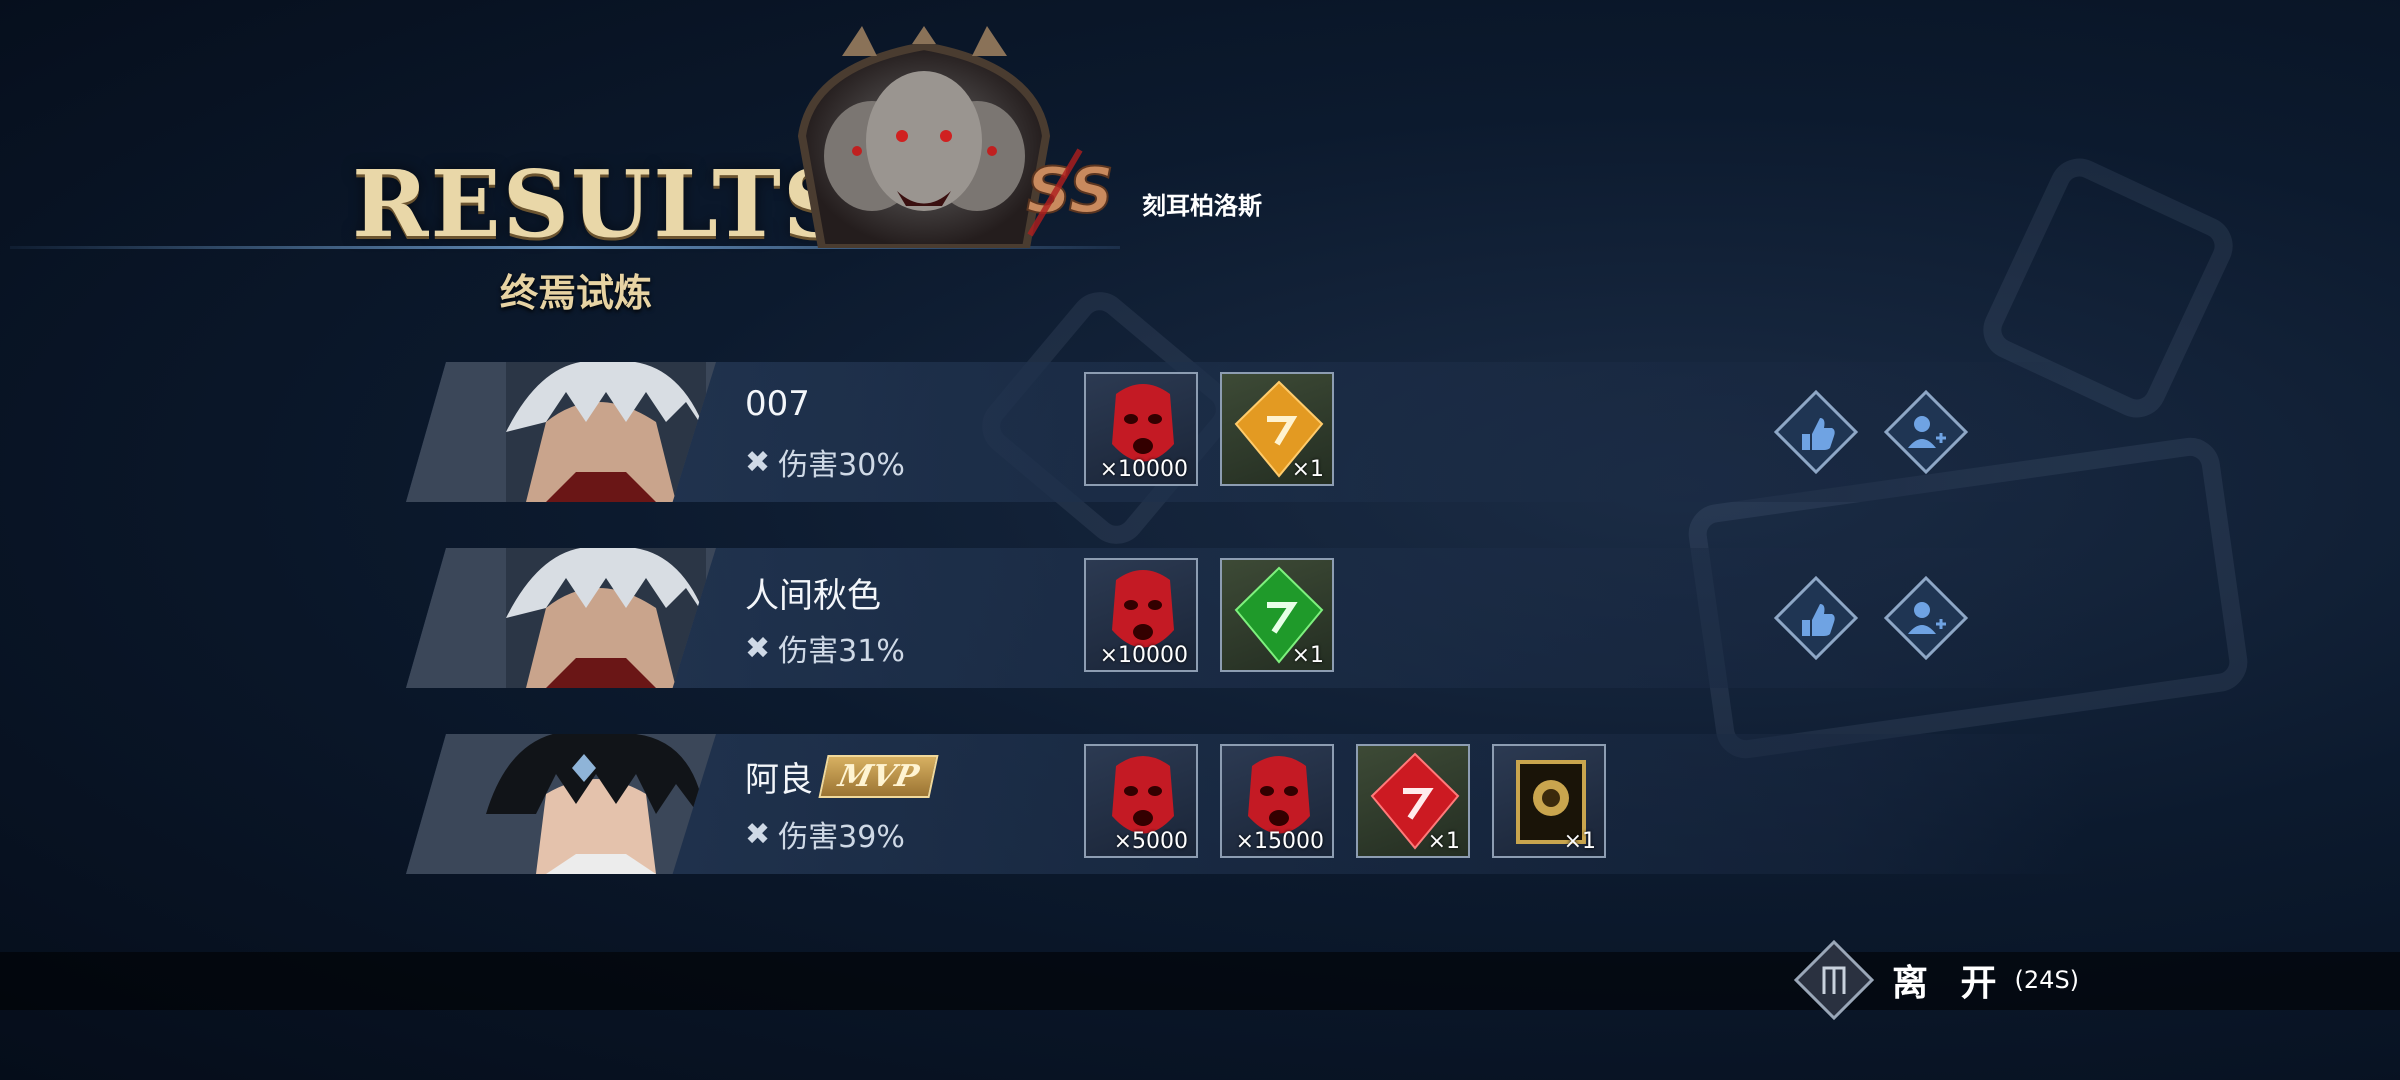  What do you see at coordinates (841, 837) in the screenshot?
I see `damage-text: 伤害39%` at bounding box center [841, 837].